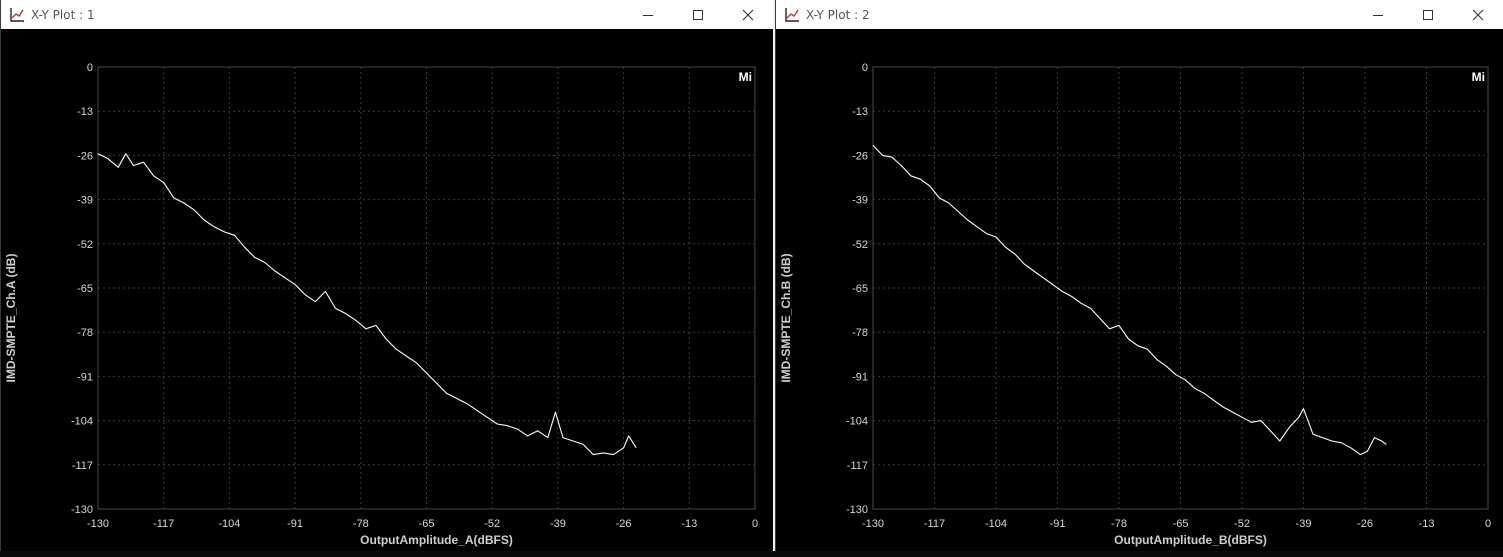  I want to click on bottom-edge, so click(751, 554).